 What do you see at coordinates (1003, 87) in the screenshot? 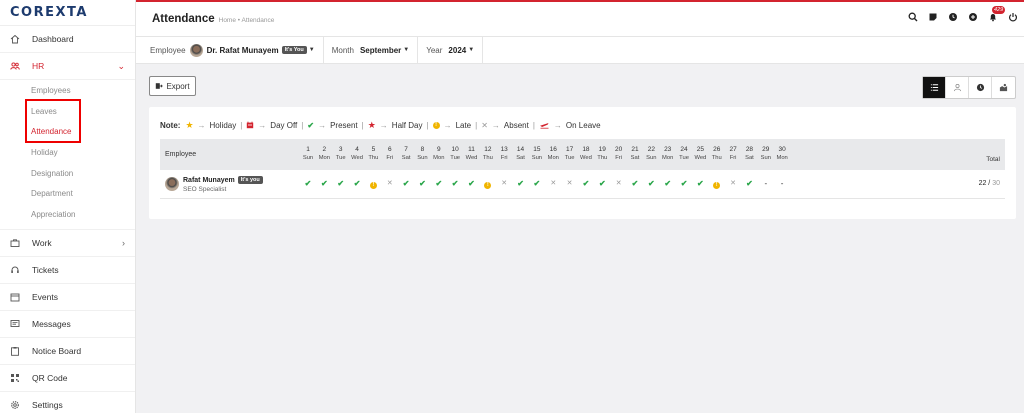
I see `map-view-button` at bounding box center [1003, 87].